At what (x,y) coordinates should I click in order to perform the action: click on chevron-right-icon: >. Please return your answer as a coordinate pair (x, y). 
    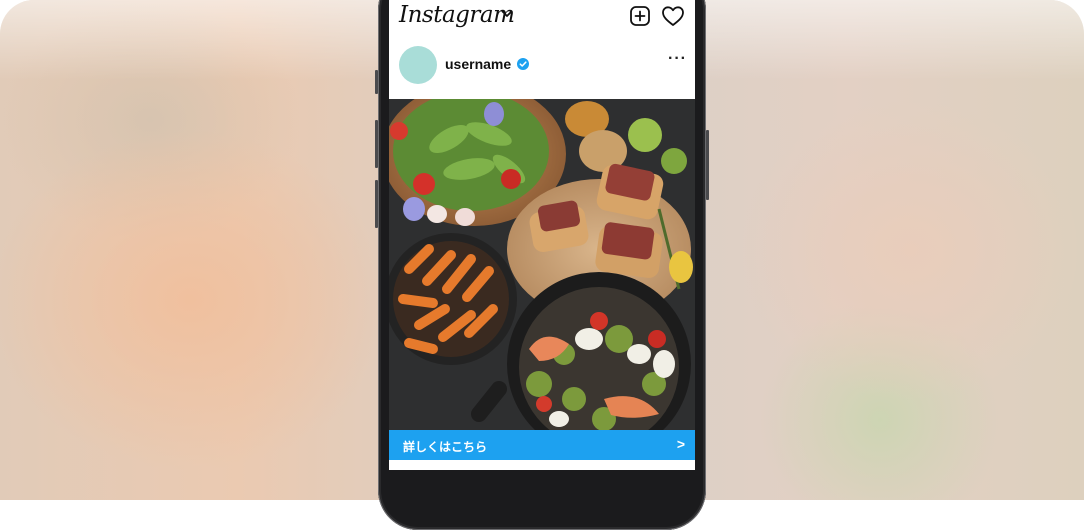
    Looking at the image, I should click on (680, 444).